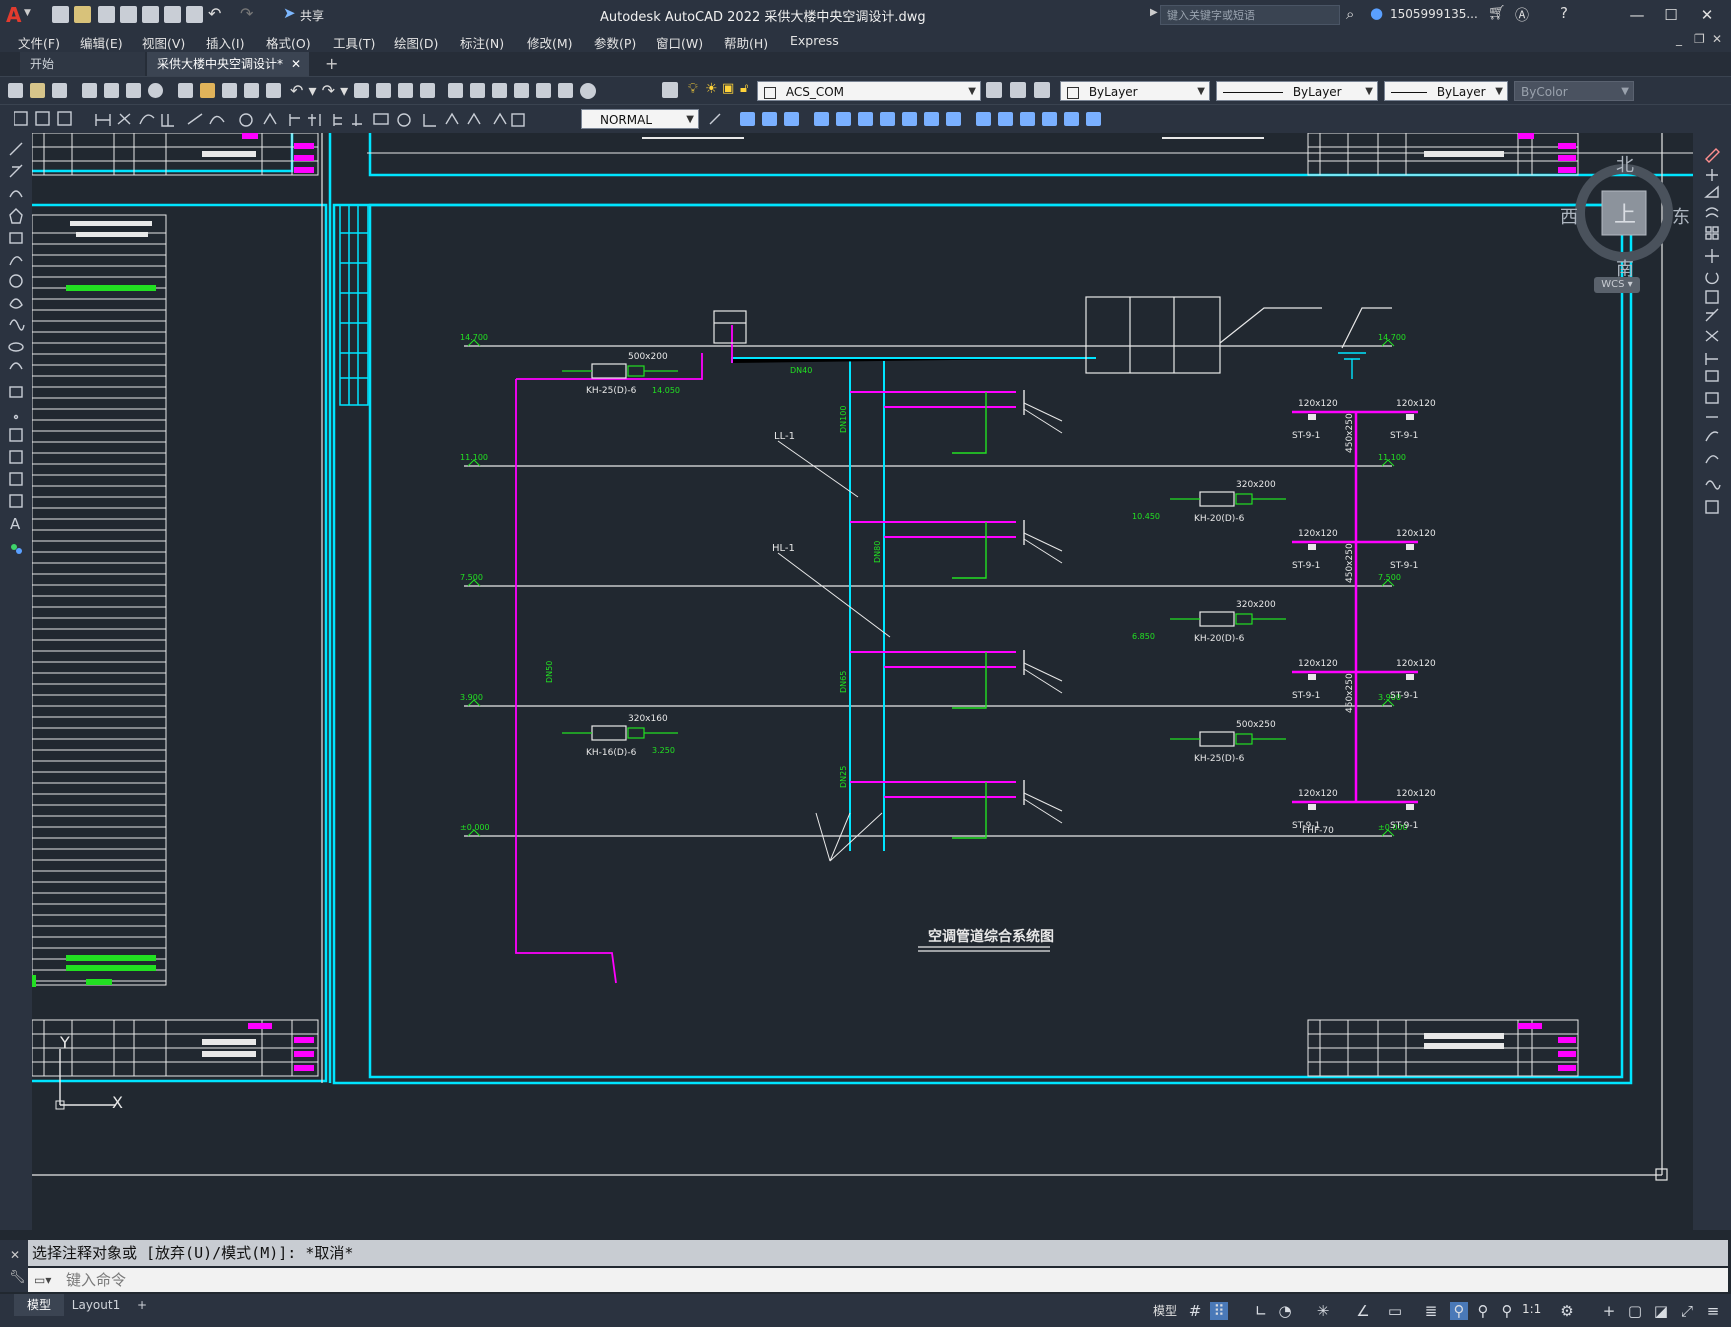 The width and height of the screenshot is (1731, 1327). What do you see at coordinates (39, 1305) in the screenshot?
I see `tab-model: 模型` at bounding box center [39, 1305].